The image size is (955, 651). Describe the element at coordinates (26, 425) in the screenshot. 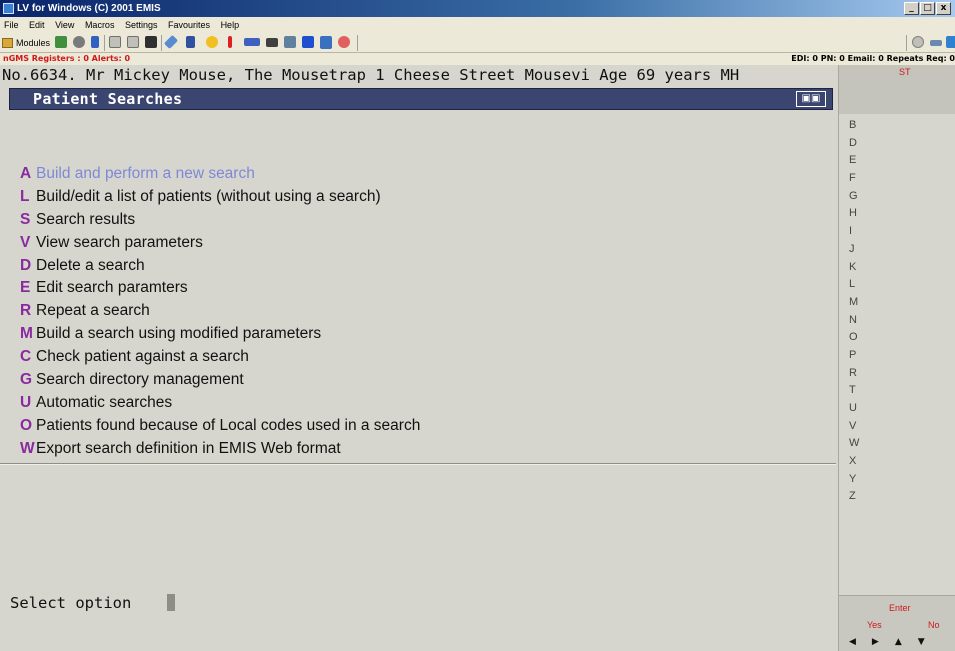

I see `menu-option-key: O` at that location.